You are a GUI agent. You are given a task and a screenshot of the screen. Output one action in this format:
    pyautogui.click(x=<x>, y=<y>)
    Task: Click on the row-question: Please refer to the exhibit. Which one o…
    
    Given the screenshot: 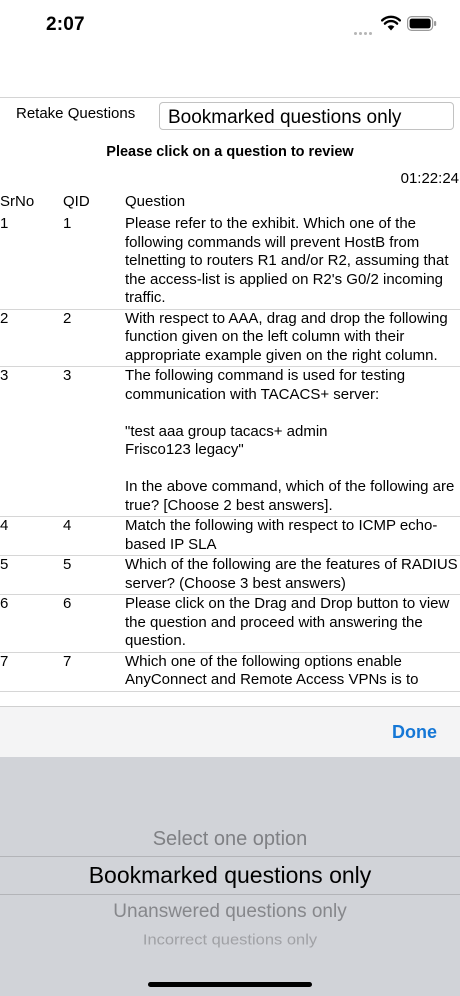 What is the action you would take?
    pyautogui.click(x=287, y=260)
    